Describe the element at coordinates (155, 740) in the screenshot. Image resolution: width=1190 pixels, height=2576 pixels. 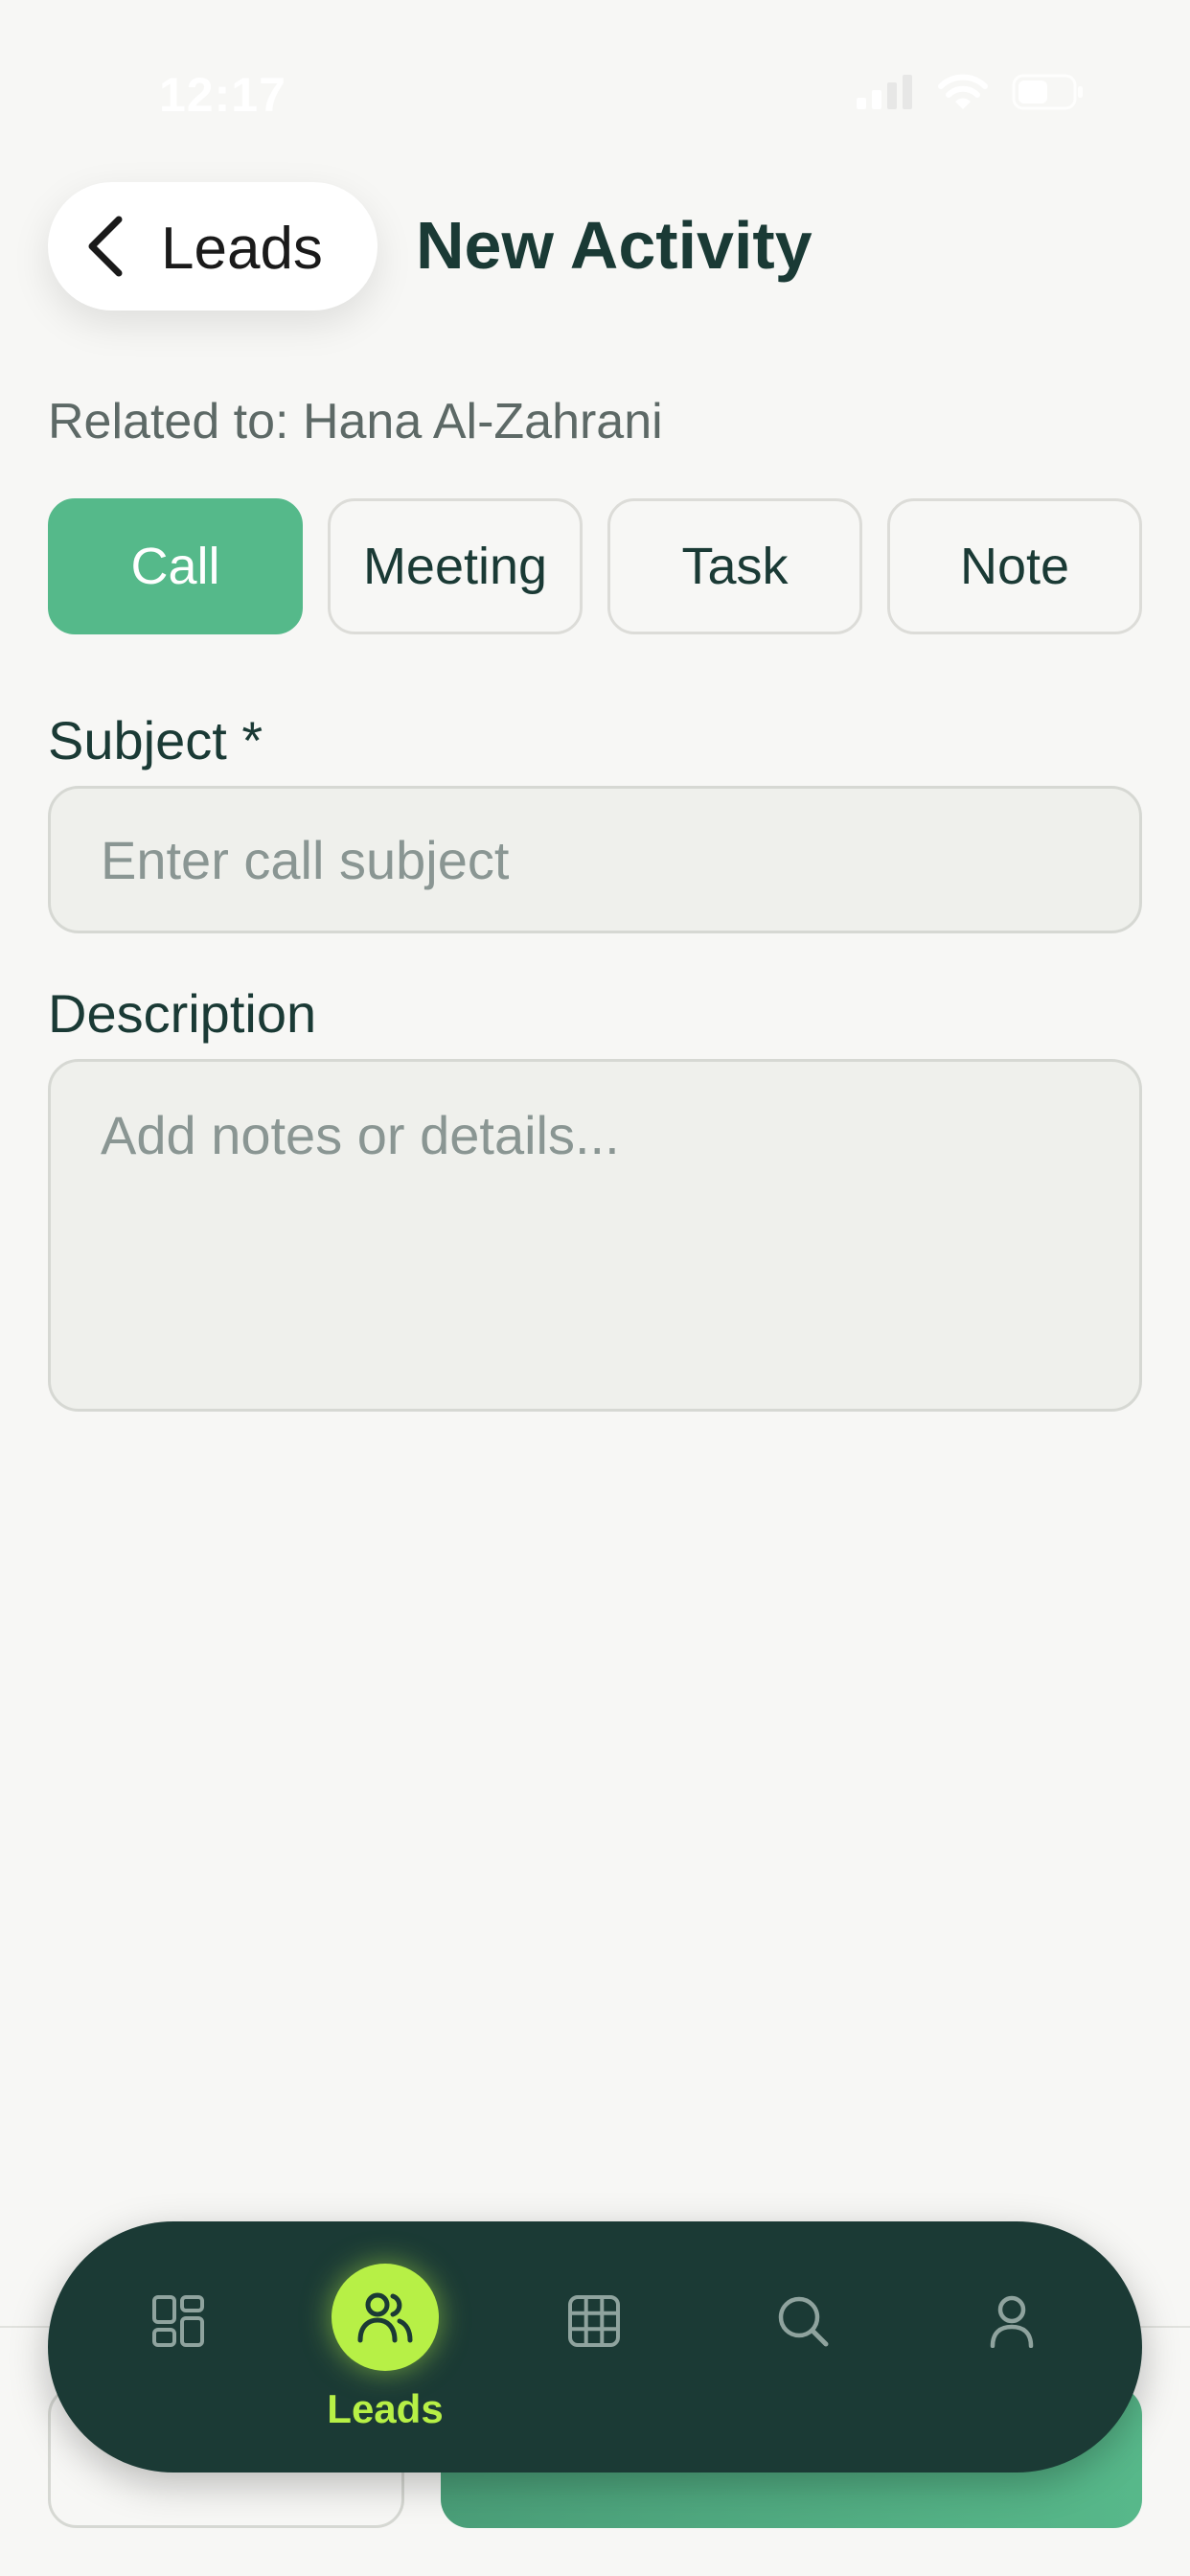
I see `subject-label: Subject *` at that location.